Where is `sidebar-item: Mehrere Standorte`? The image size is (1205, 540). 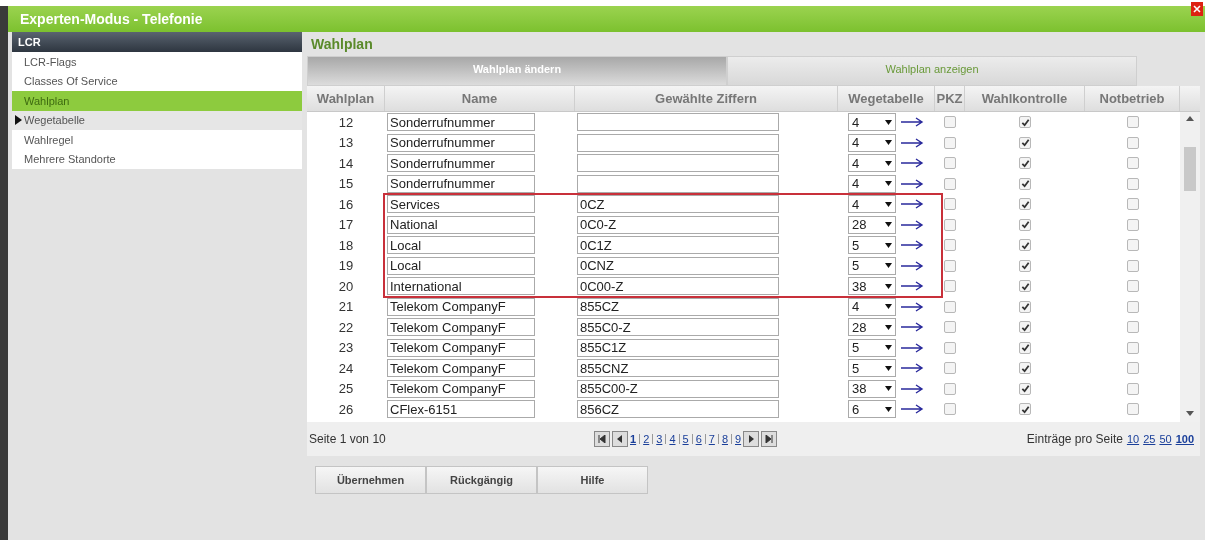
sidebar-item: Mehrere Standorte is located at coordinates (157, 159).